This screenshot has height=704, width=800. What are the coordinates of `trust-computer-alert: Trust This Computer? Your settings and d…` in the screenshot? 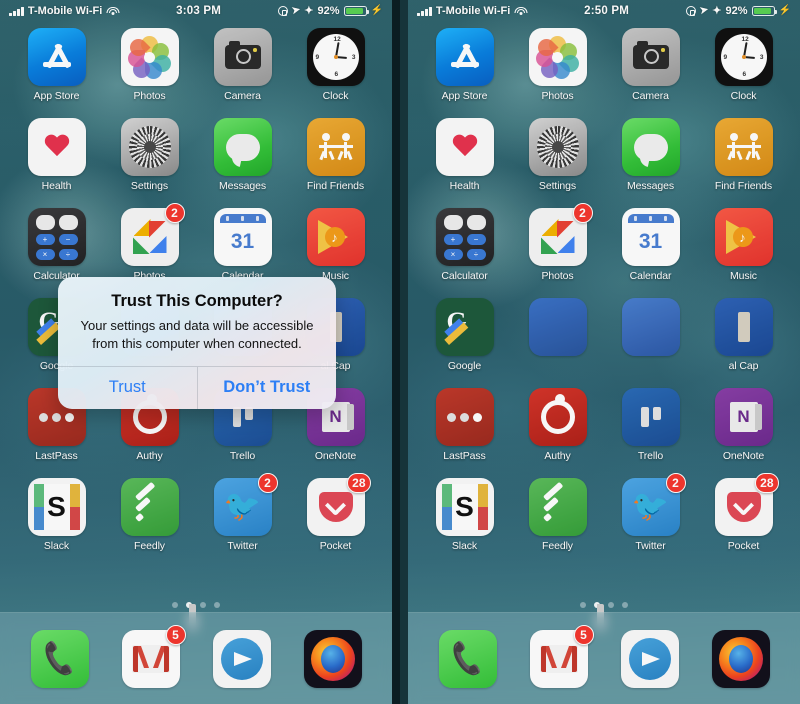 It's located at (197, 343).